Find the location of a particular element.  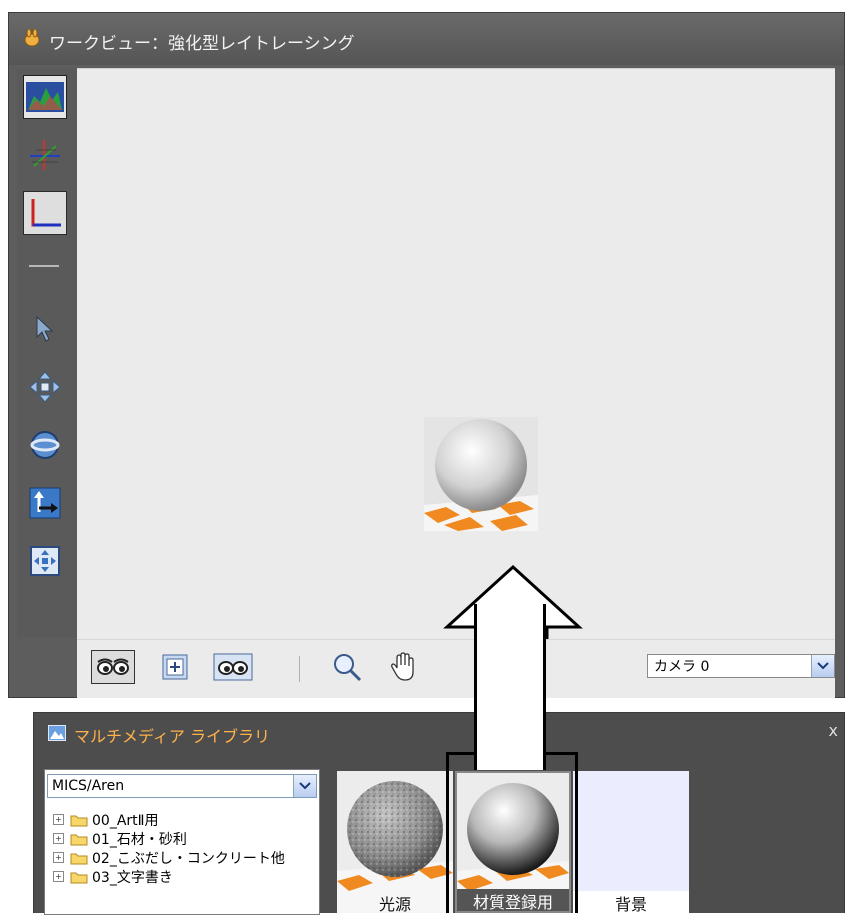

view-toolbar is located at coordinates (49, 353).